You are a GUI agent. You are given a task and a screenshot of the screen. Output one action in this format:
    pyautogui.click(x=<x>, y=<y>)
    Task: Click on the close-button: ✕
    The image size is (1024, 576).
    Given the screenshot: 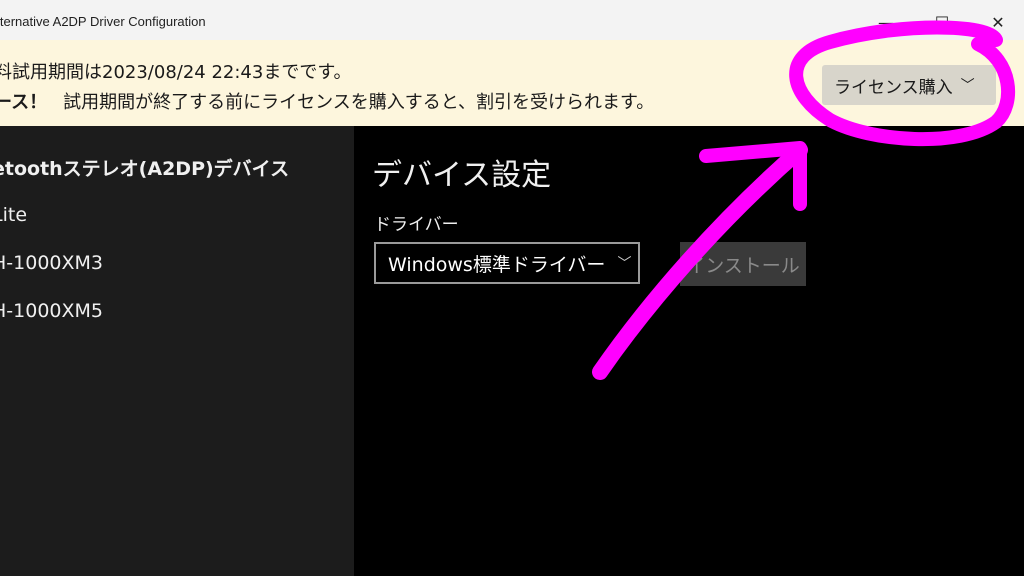 What is the action you would take?
    pyautogui.click(x=998, y=22)
    